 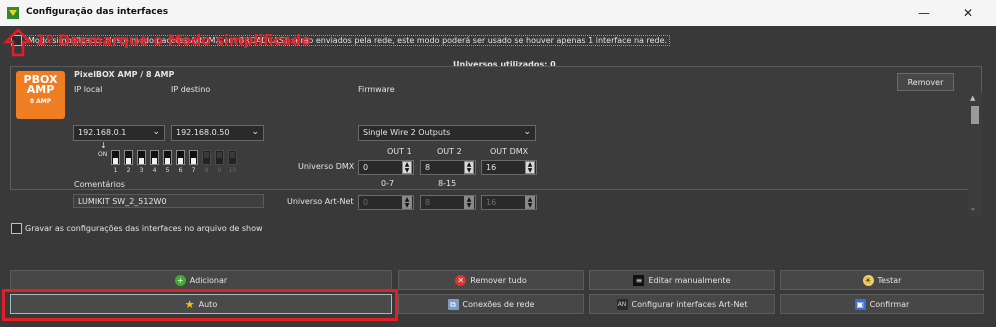 What do you see at coordinates (191, 89) in the screenshot?
I see `ip-destino-label: IP destino` at bounding box center [191, 89].